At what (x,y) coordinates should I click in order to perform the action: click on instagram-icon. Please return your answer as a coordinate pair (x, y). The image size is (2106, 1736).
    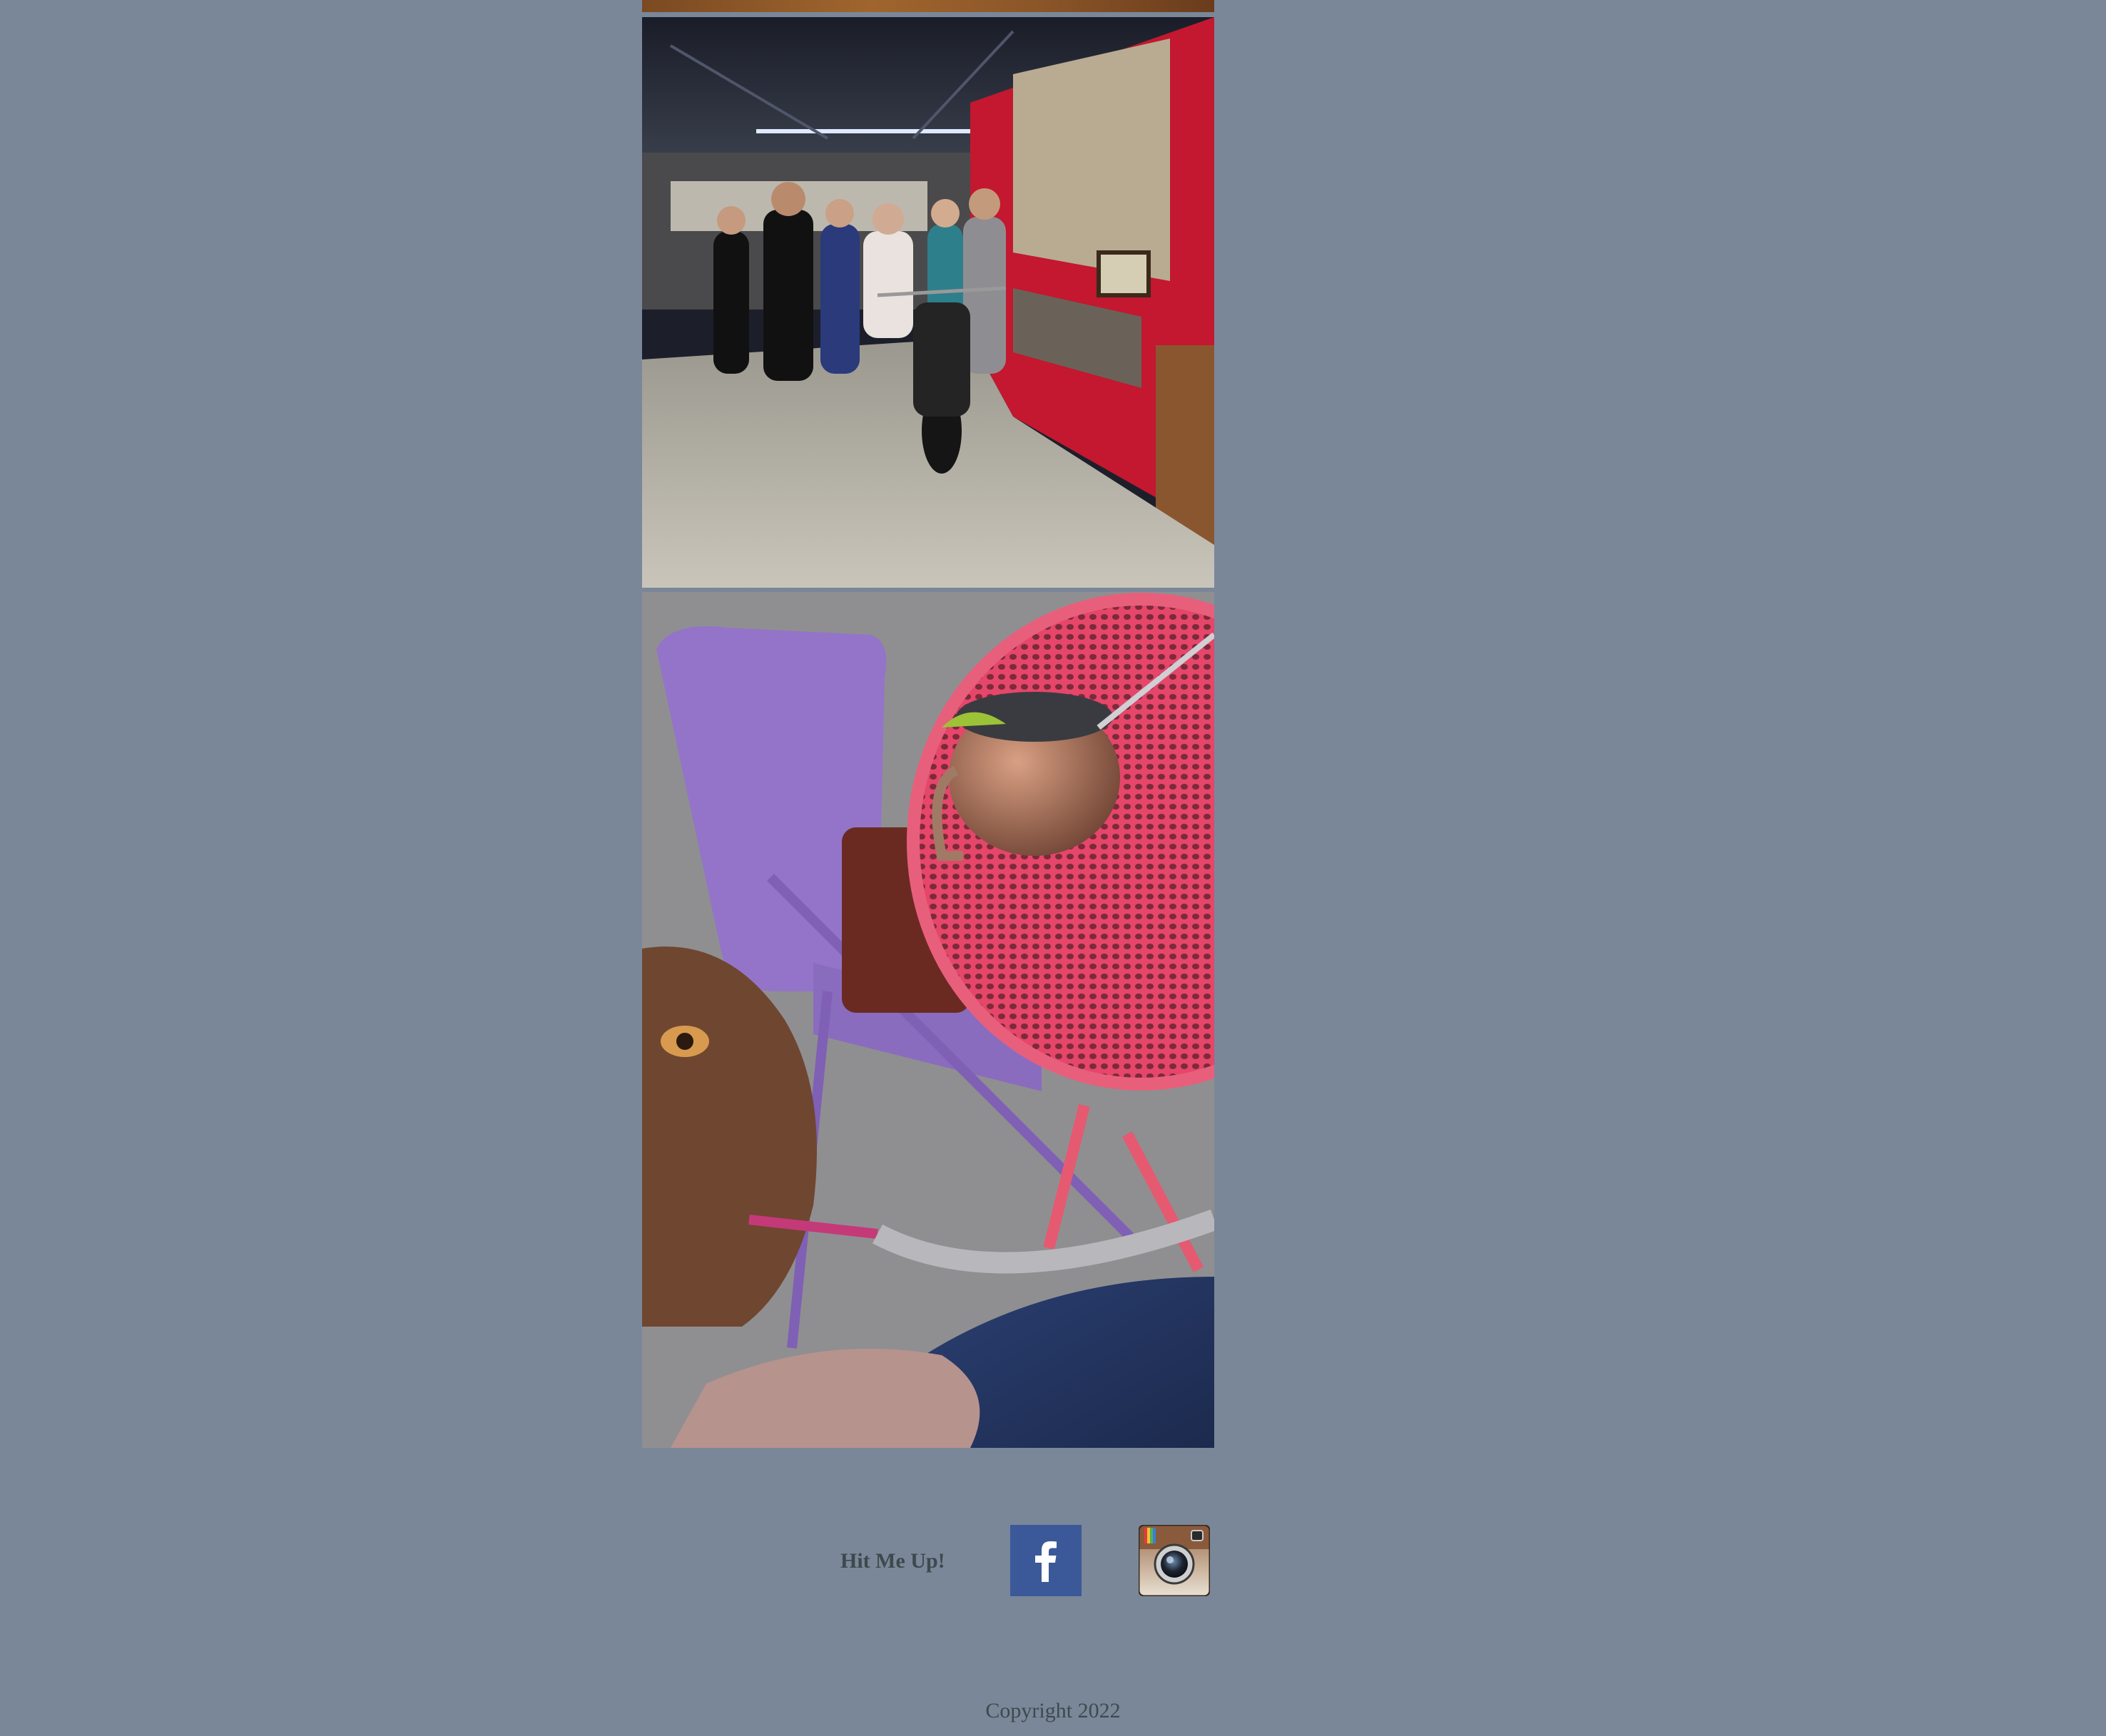
    Looking at the image, I should click on (1174, 1560).